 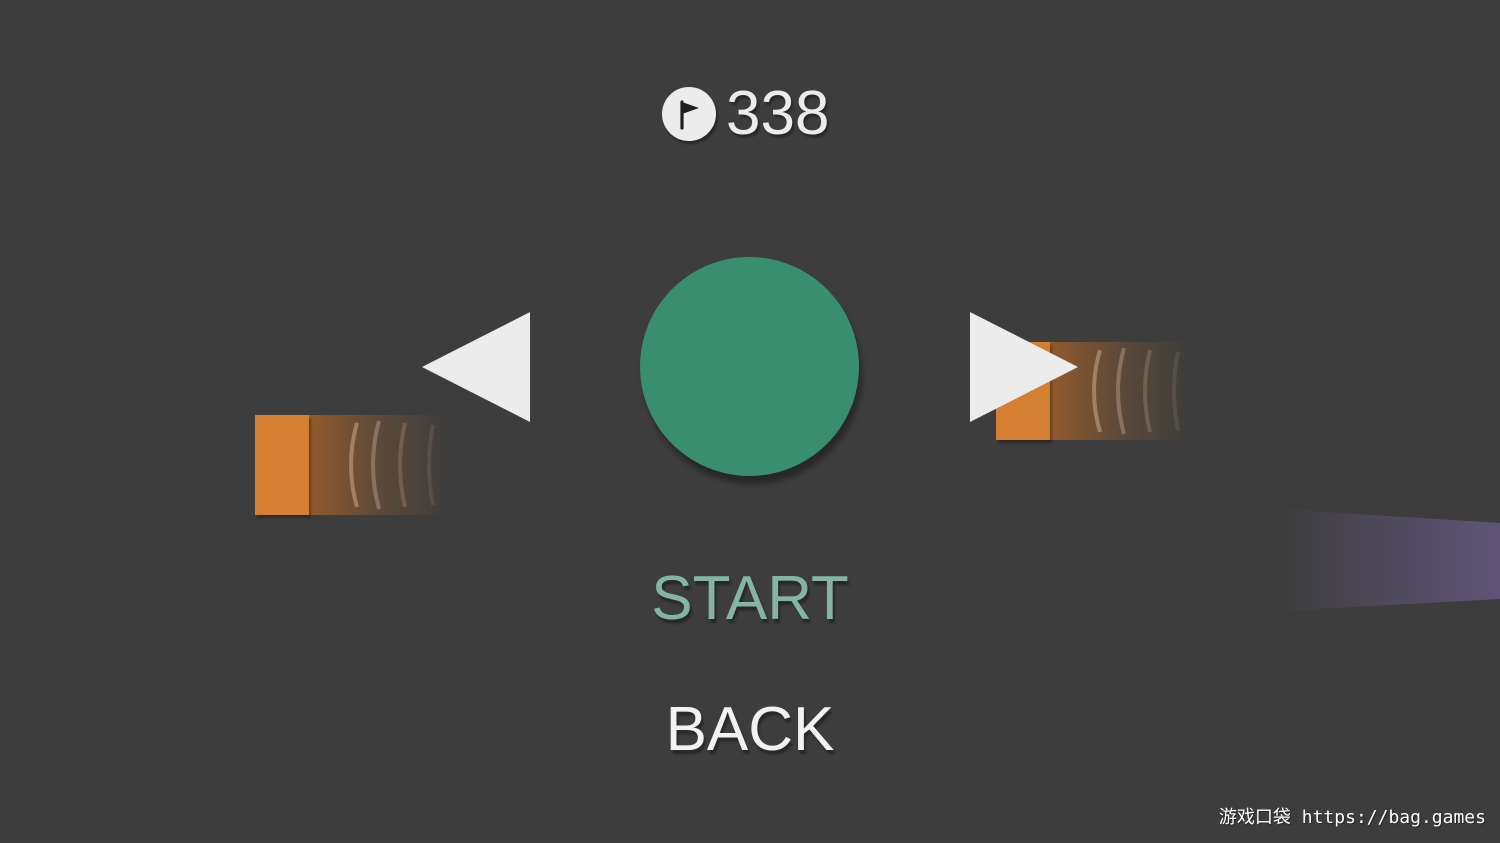 I want to click on previous-button, so click(x=477, y=367).